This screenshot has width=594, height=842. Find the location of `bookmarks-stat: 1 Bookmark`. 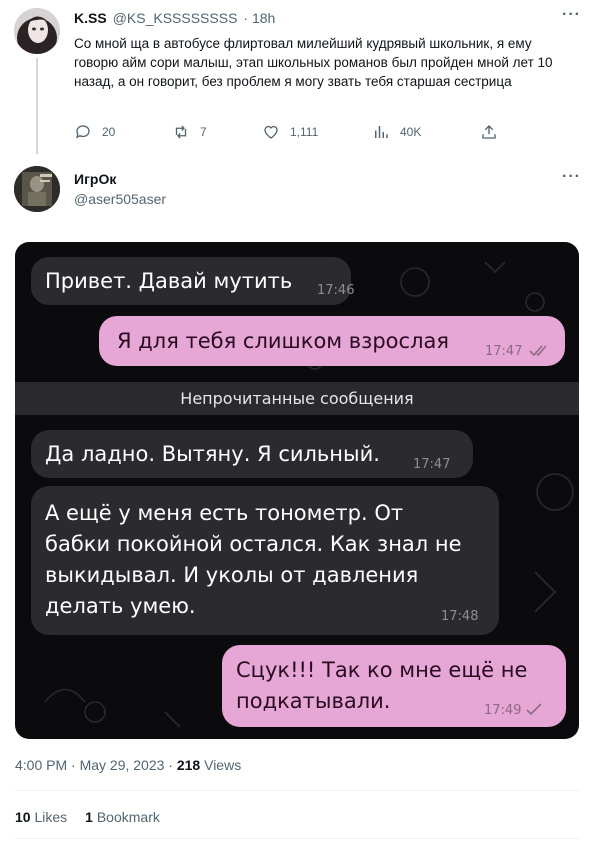

bookmarks-stat: 1 Bookmark is located at coordinates (122, 817).